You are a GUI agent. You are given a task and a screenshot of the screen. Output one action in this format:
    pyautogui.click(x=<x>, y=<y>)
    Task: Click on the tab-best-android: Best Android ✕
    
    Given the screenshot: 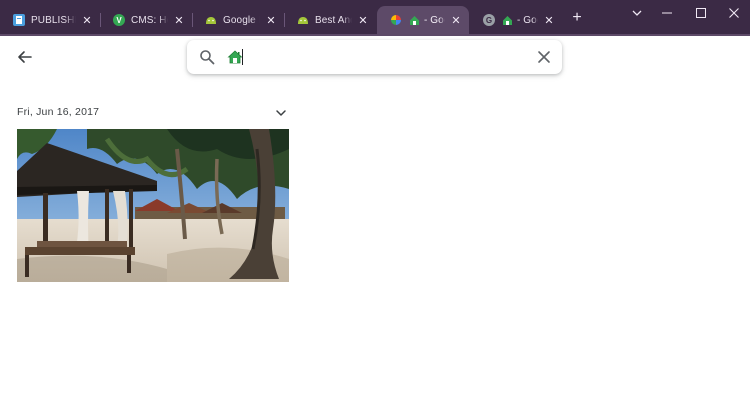 What is the action you would take?
    pyautogui.click(x=330, y=20)
    